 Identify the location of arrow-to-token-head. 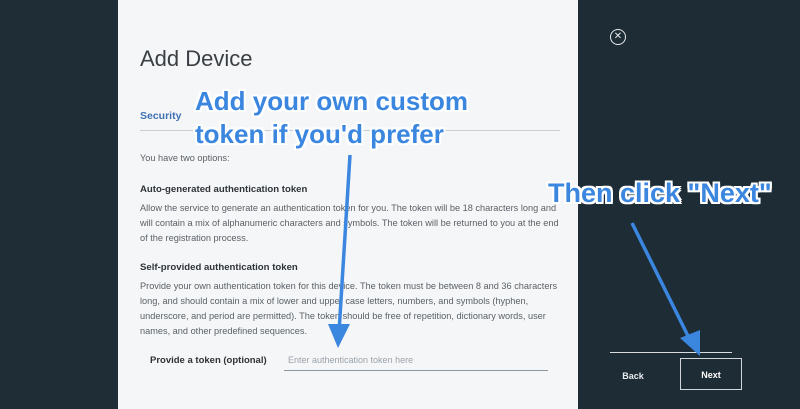
(339, 336).